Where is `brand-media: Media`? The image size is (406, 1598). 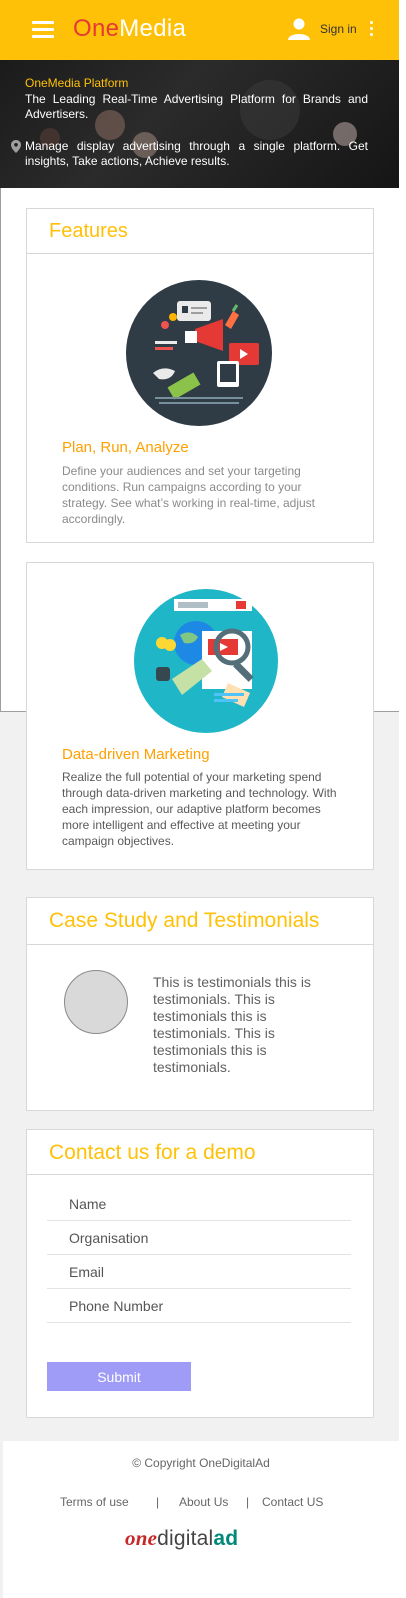 brand-media: Media is located at coordinates (153, 28).